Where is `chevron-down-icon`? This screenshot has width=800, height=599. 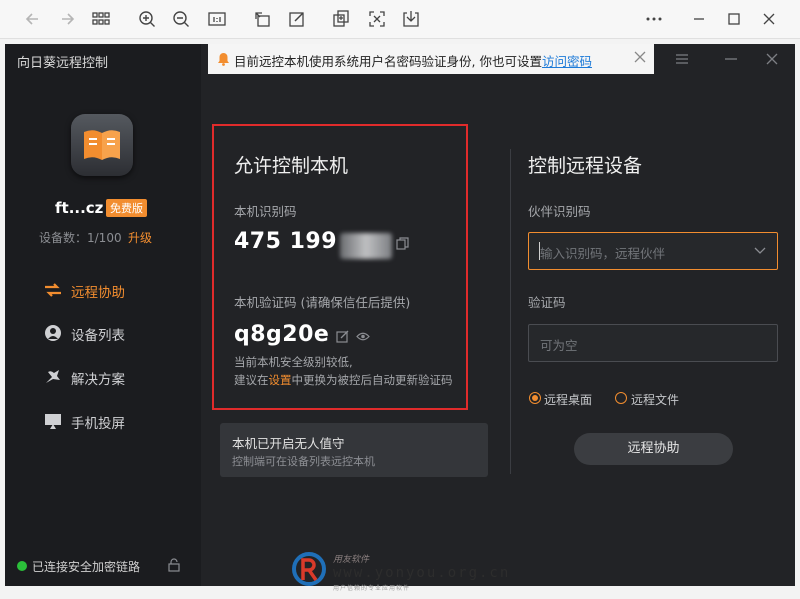 chevron-down-icon is located at coordinates (760, 251).